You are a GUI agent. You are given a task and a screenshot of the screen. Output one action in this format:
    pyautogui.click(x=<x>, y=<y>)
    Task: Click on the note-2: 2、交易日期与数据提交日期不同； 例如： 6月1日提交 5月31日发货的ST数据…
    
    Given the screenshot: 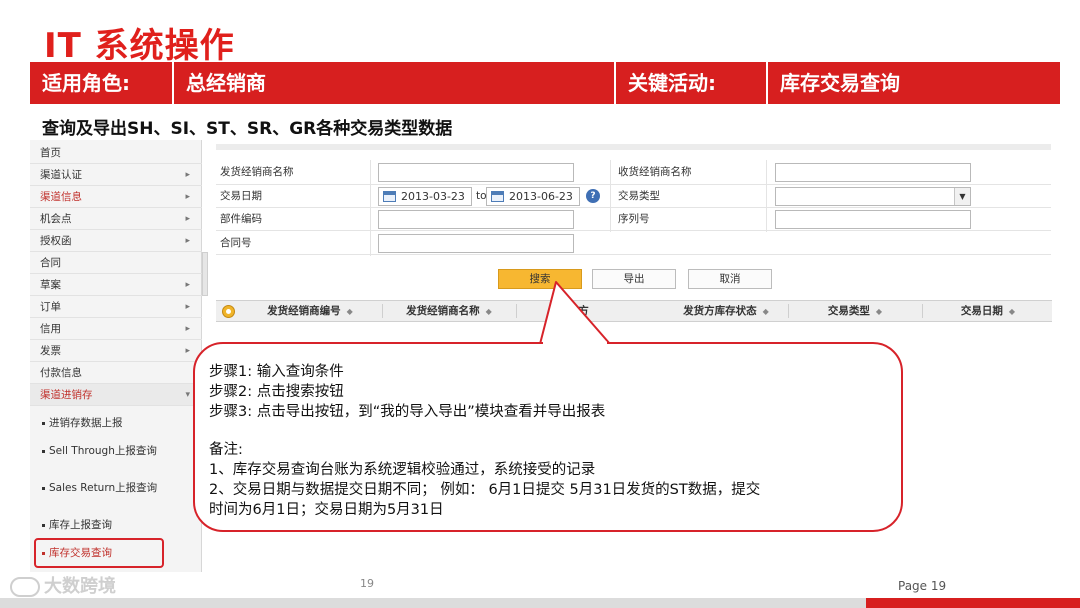 What is the action you would take?
    pyautogui.click(x=485, y=490)
    